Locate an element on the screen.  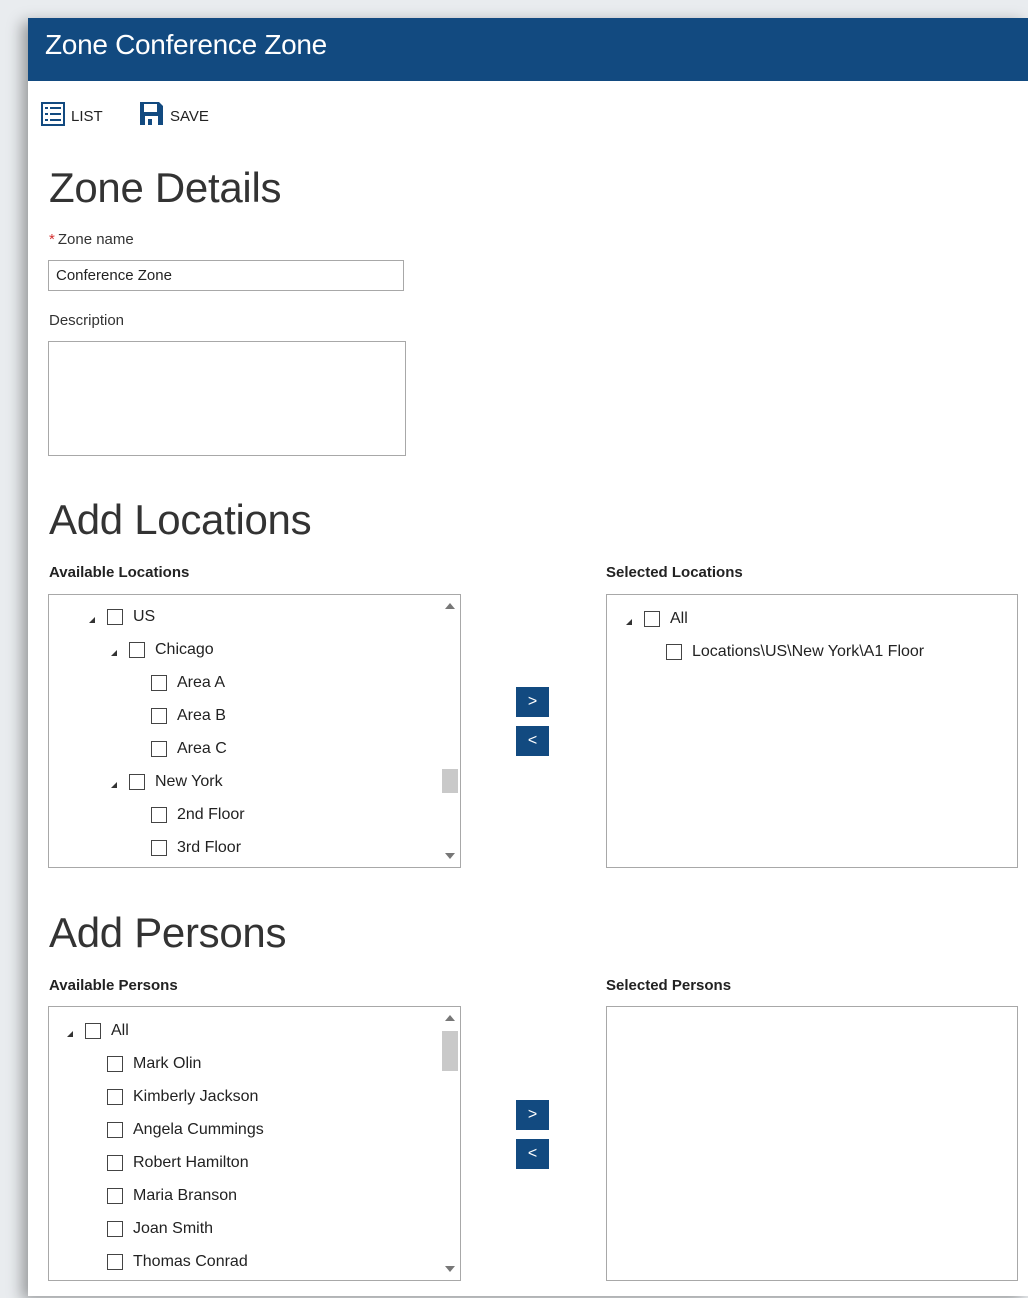
remove-location-button: < is located at coordinates (532, 741).